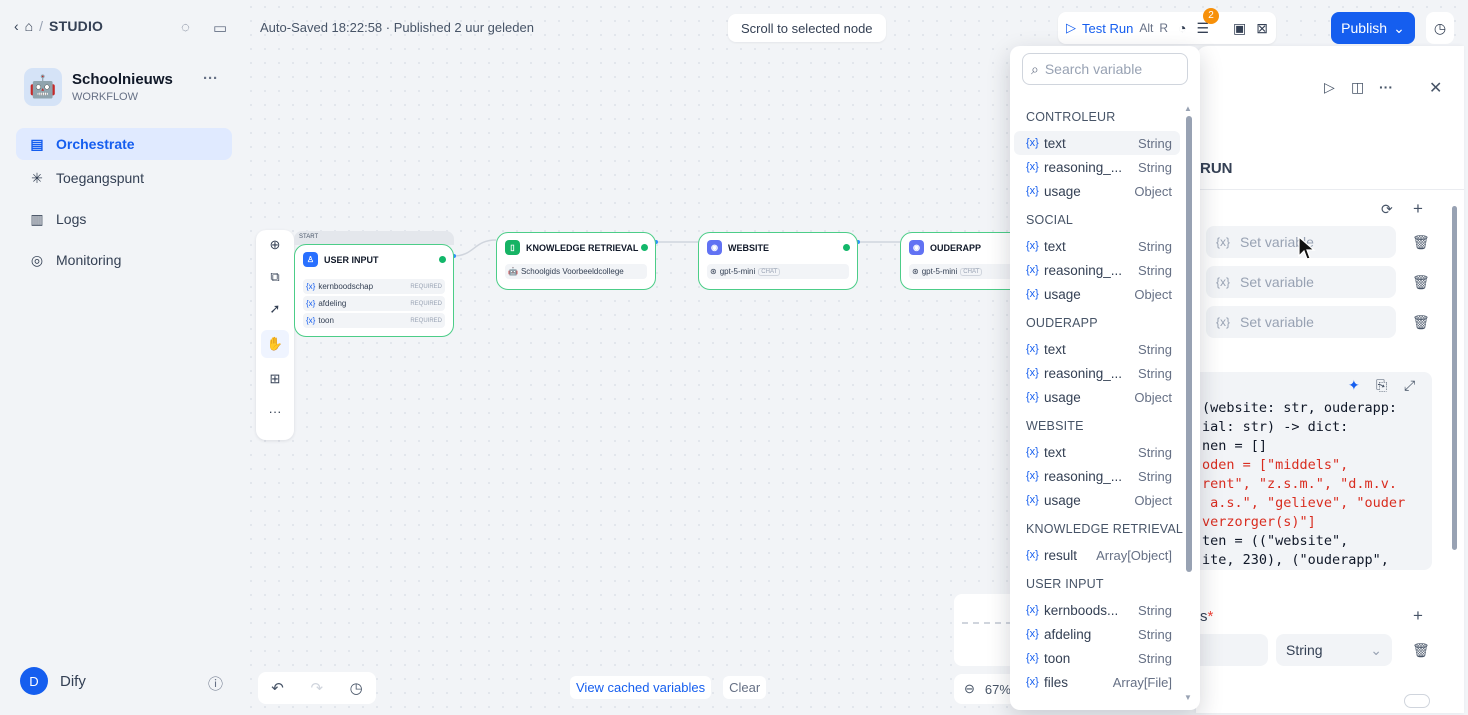 The image size is (1468, 715). I want to click on user-account: D Dify, so click(53, 681).